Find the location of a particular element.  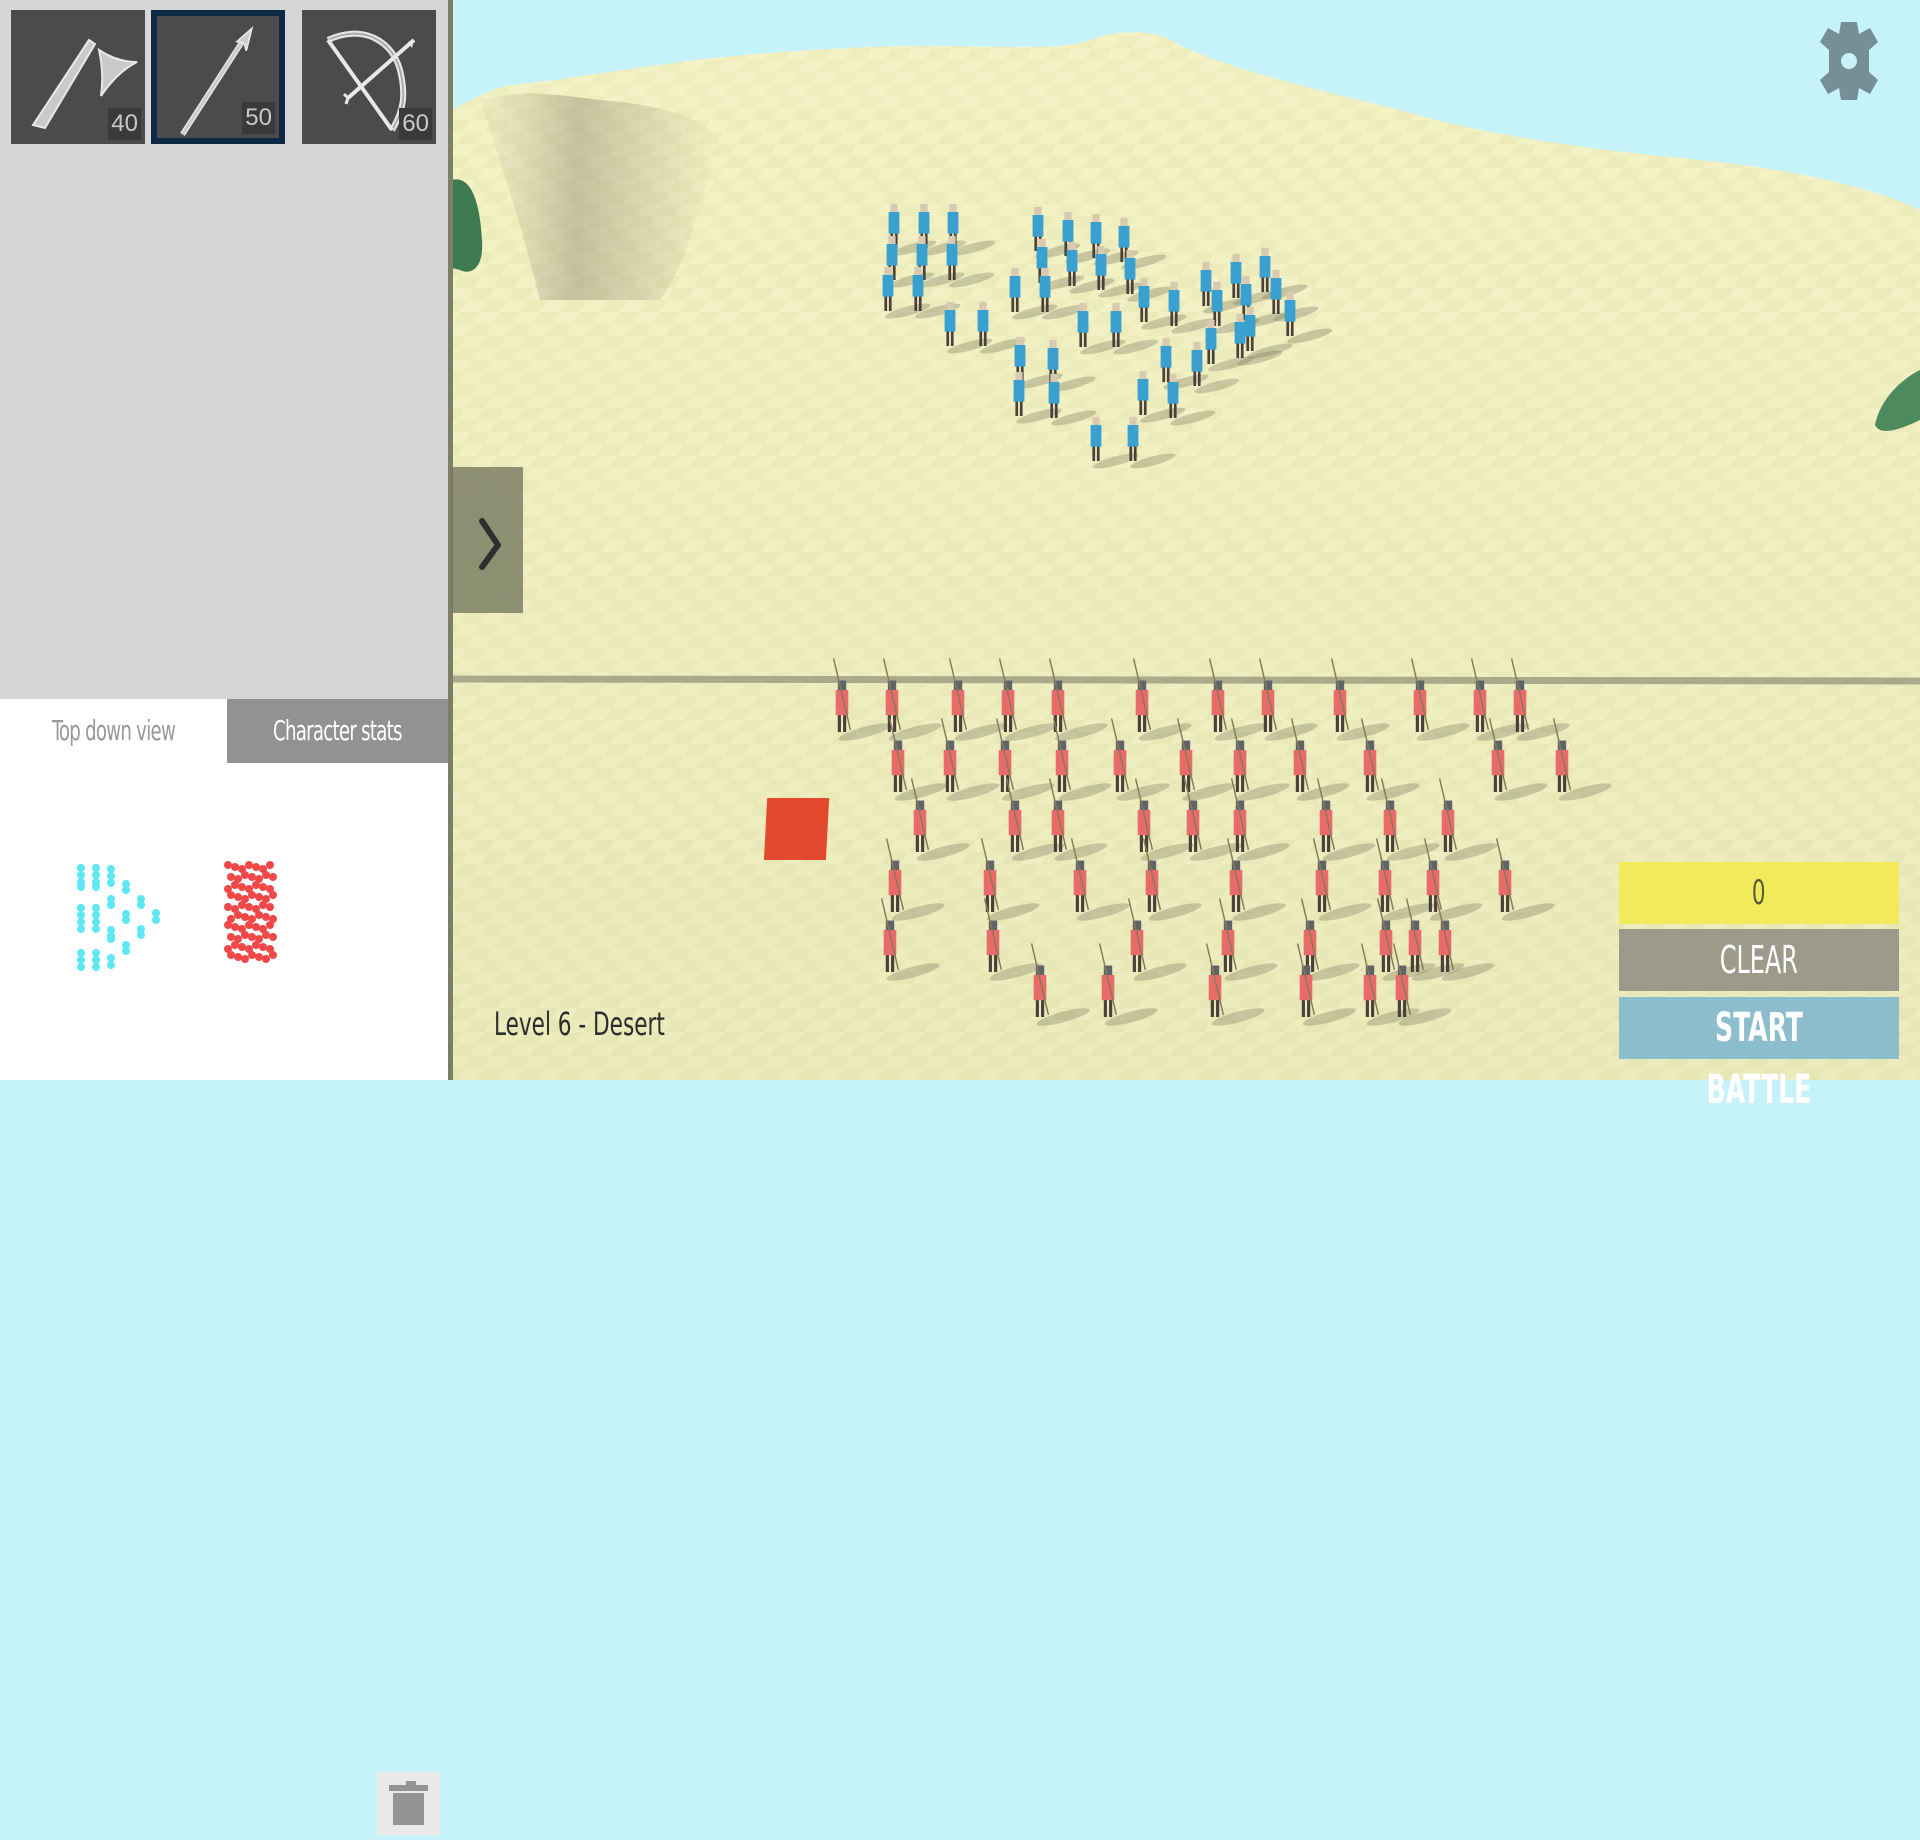

trash-icon is located at coordinates (408, 1803).